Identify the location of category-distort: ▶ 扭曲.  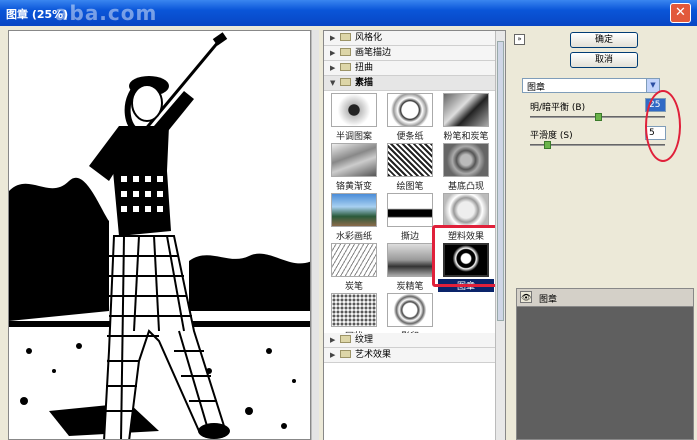
(410, 68).